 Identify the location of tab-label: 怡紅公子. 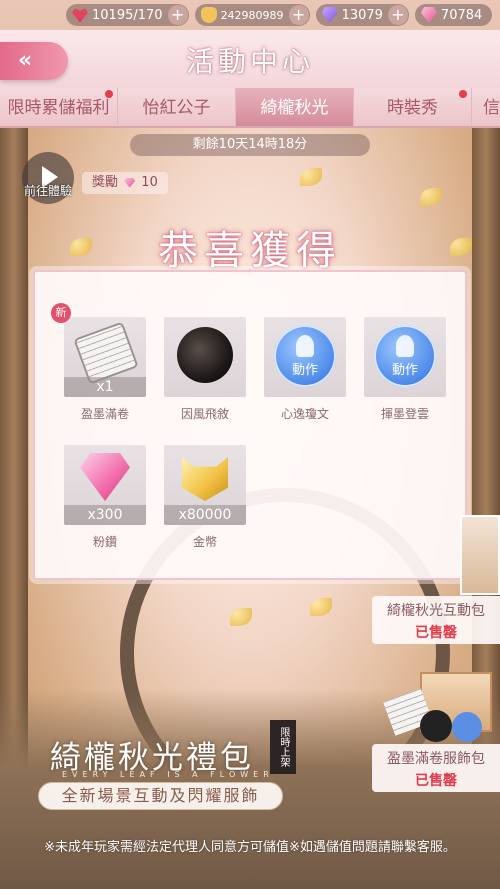
(176, 108).